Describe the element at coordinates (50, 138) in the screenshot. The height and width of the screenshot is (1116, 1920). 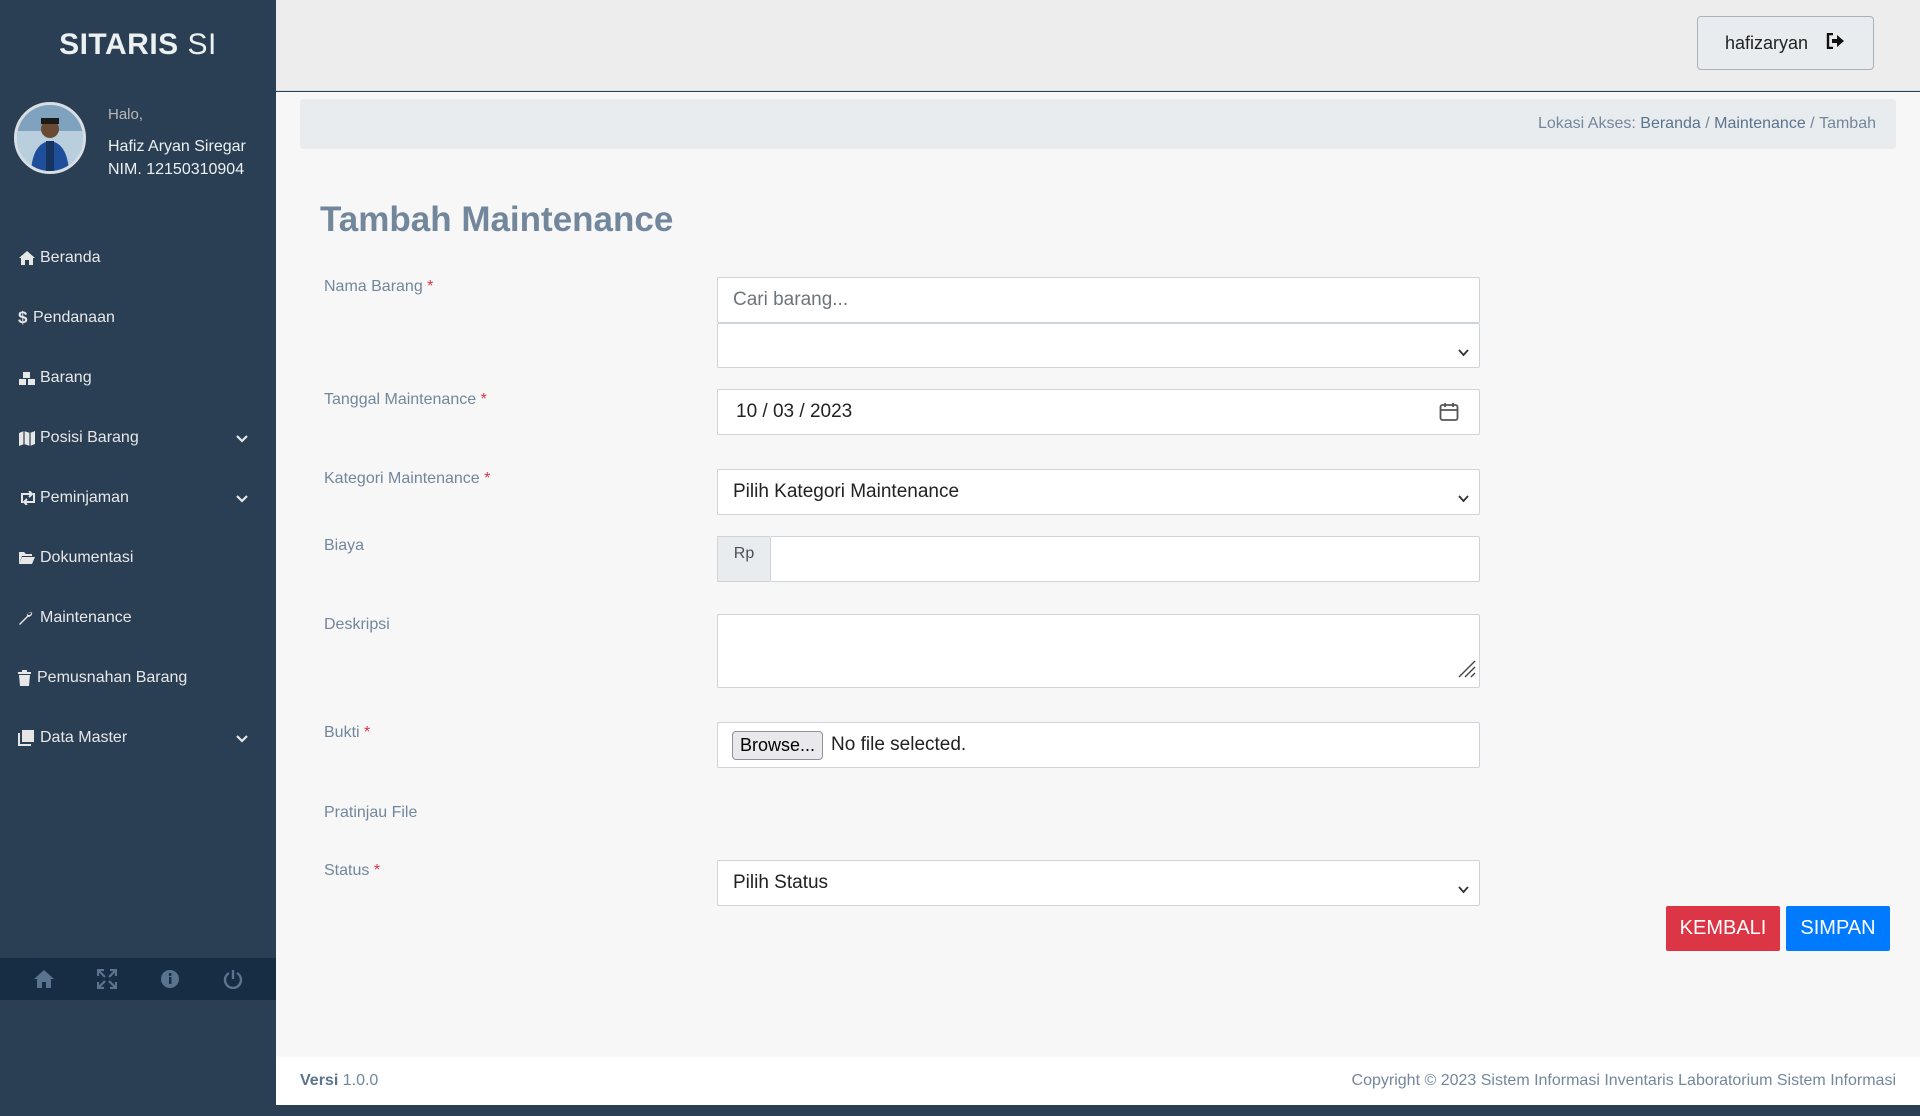
I see `avatar` at that location.